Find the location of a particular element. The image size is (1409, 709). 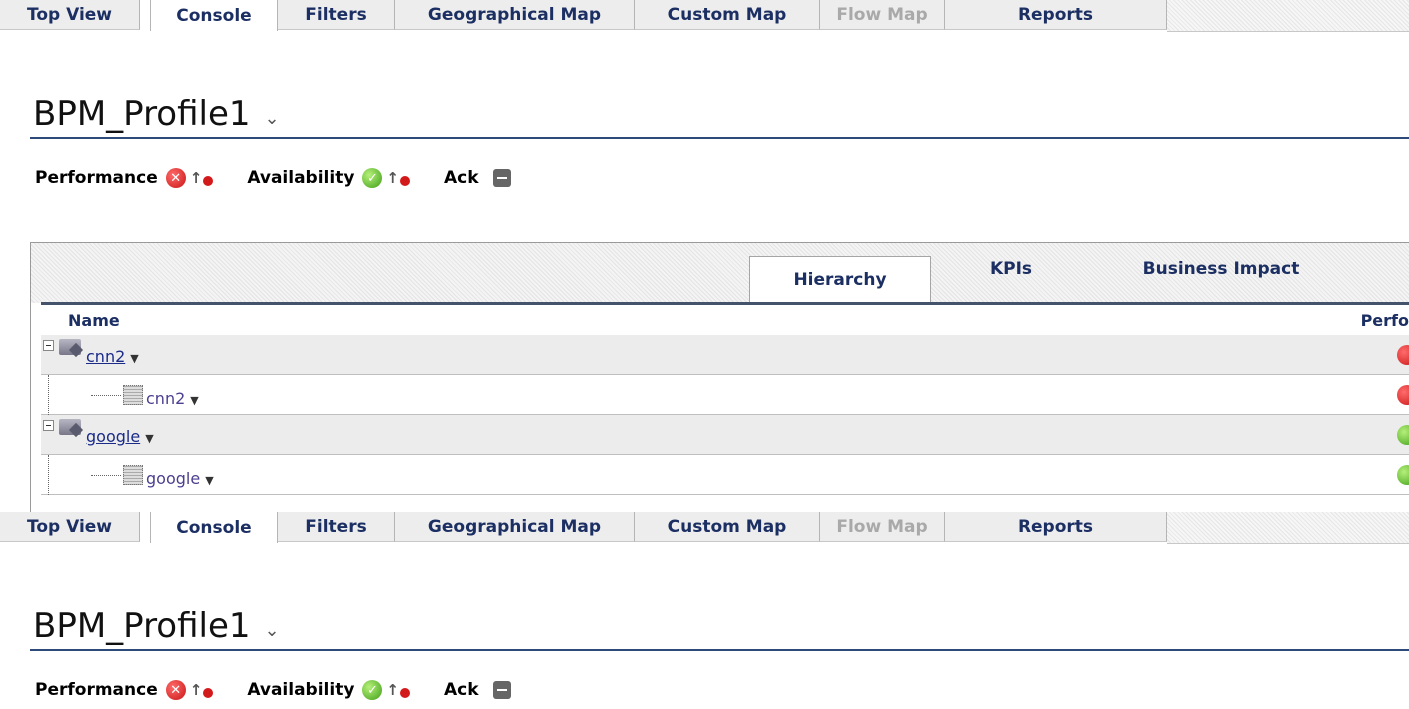

tab-hierarchy: Hierarchy is located at coordinates (840, 279).